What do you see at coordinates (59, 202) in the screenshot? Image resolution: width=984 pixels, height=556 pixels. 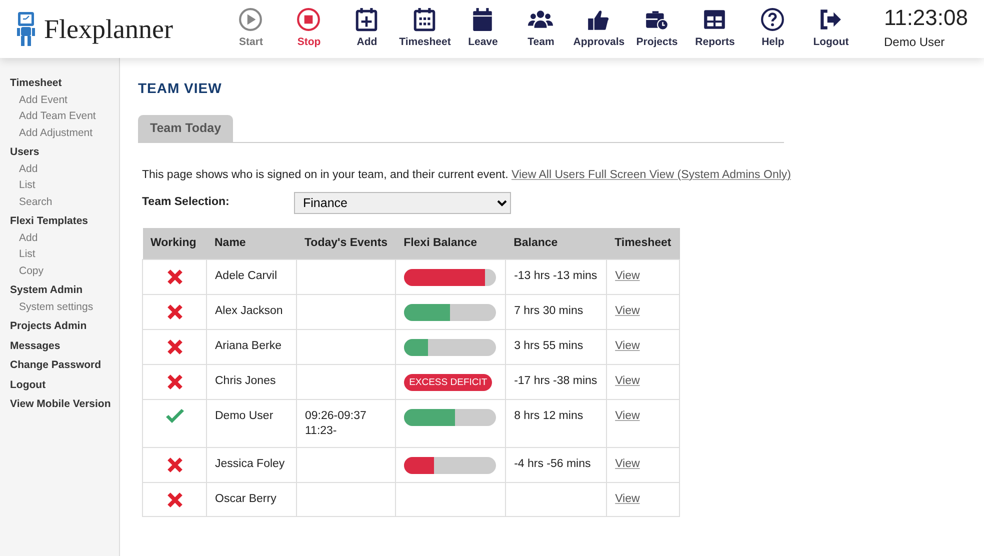 I see `sidebar-item: Search` at bounding box center [59, 202].